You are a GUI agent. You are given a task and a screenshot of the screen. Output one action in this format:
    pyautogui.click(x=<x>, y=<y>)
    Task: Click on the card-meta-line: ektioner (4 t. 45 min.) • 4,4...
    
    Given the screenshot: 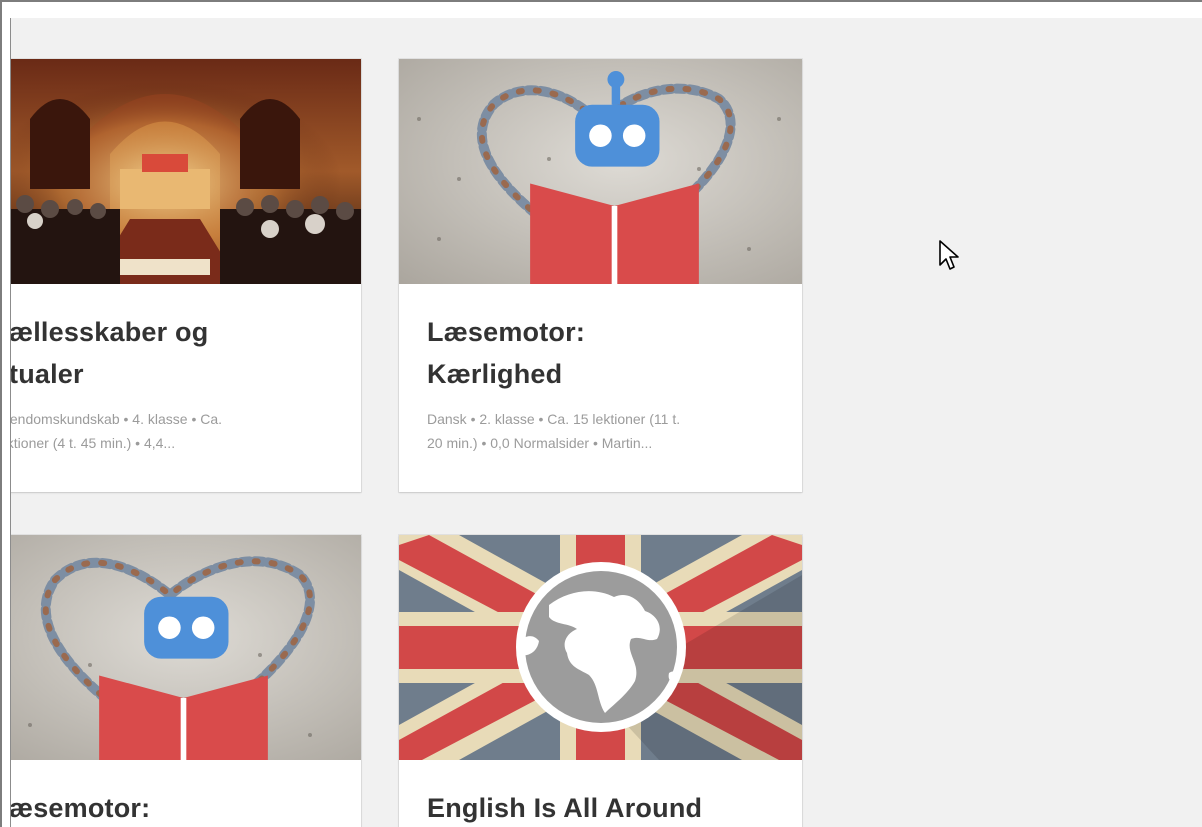 What is the action you would take?
    pyautogui.click(x=93, y=443)
    